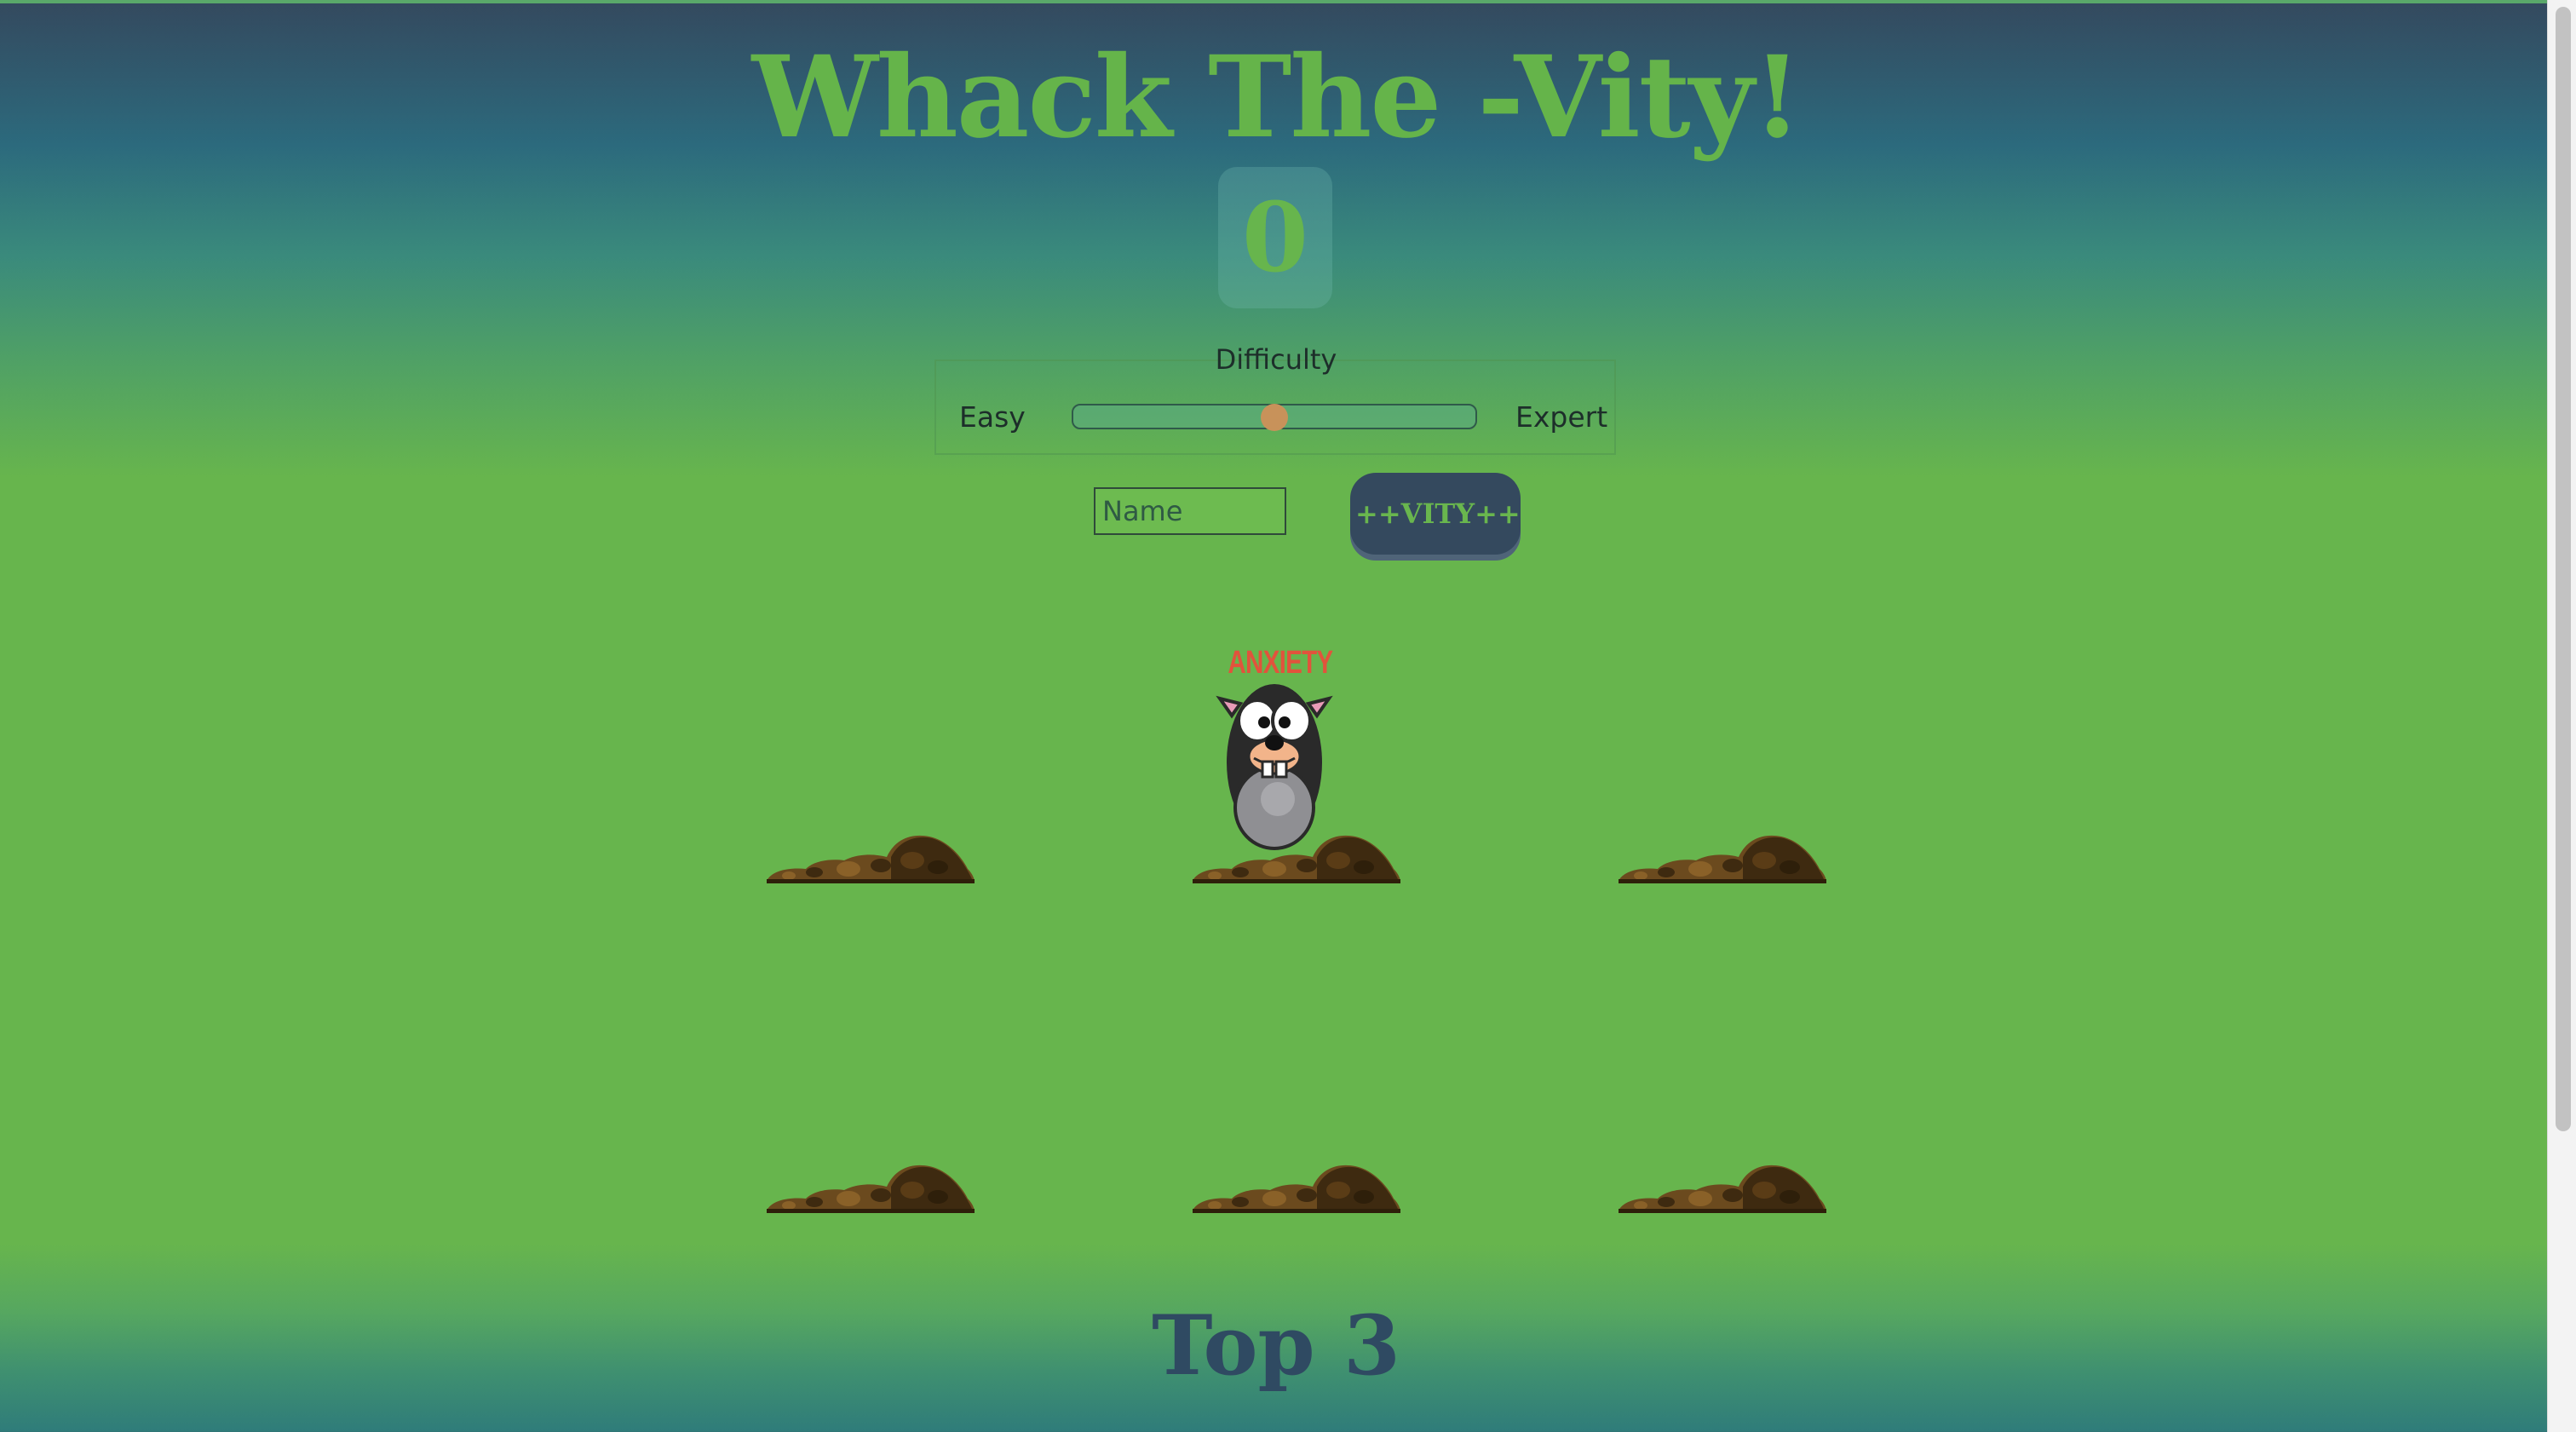 The height and width of the screenshot is (1432, 2576). What do you see at coordinates (1436, 514) in the screenshot?
I see `start-button: ++VITY++` at bounding box center [1436, 514].